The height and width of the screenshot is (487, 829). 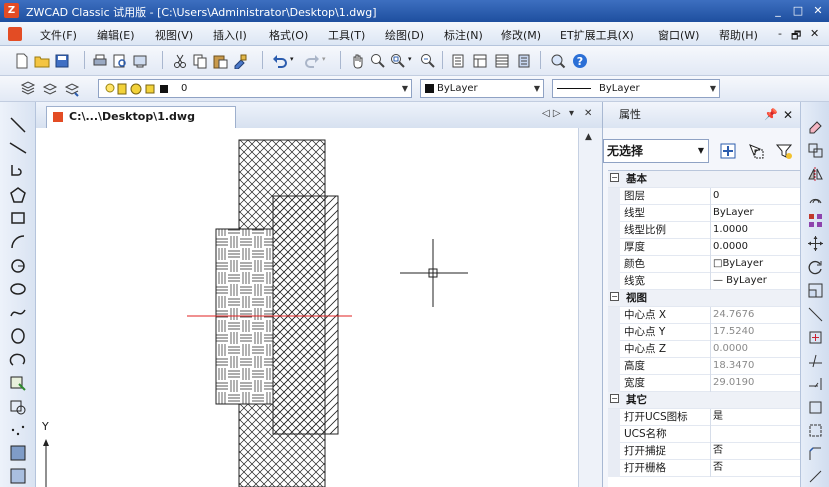 What do you see at coordinates (324, 59) in the screenshot?
I see `redo-dropdown-icon: ▾` at bounding box center [324, 59].